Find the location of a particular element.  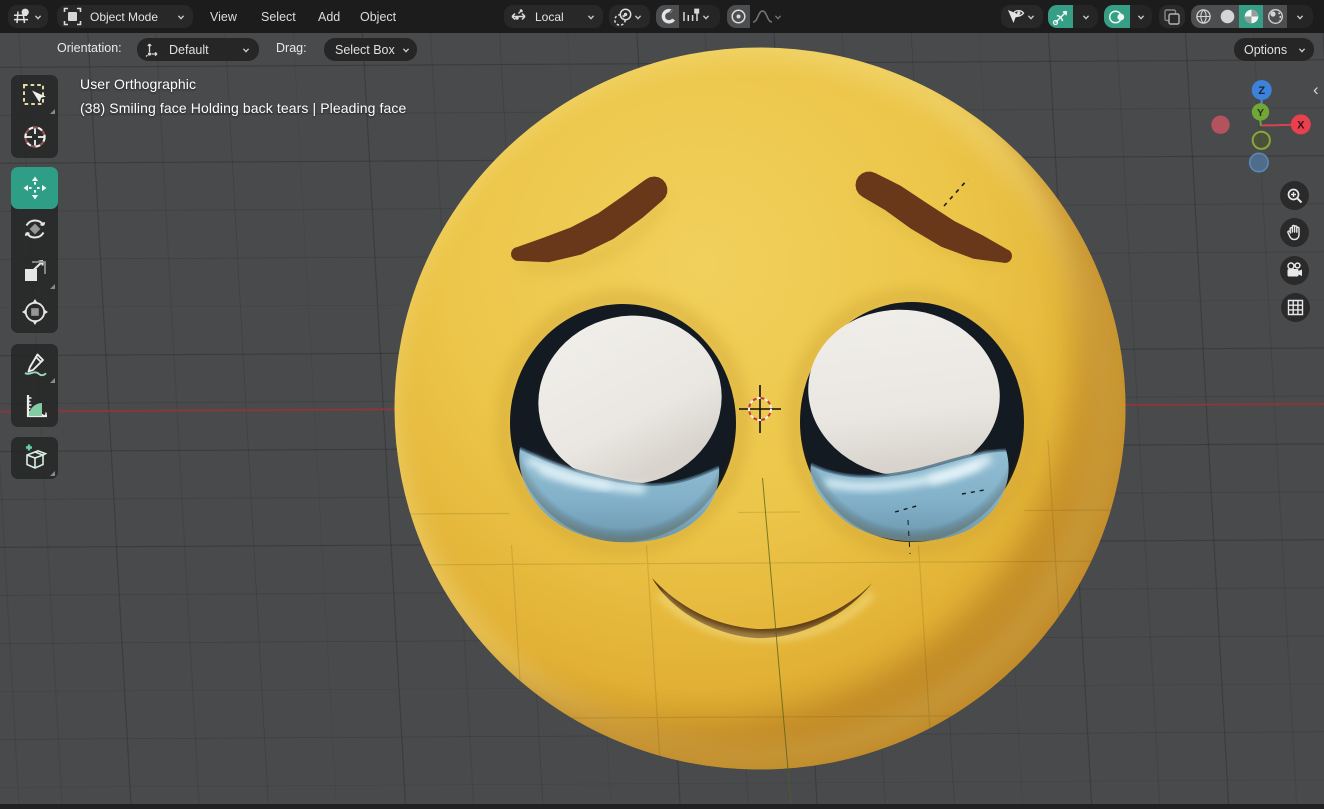

svg-text: Y is located at coordinates (1260, 113).